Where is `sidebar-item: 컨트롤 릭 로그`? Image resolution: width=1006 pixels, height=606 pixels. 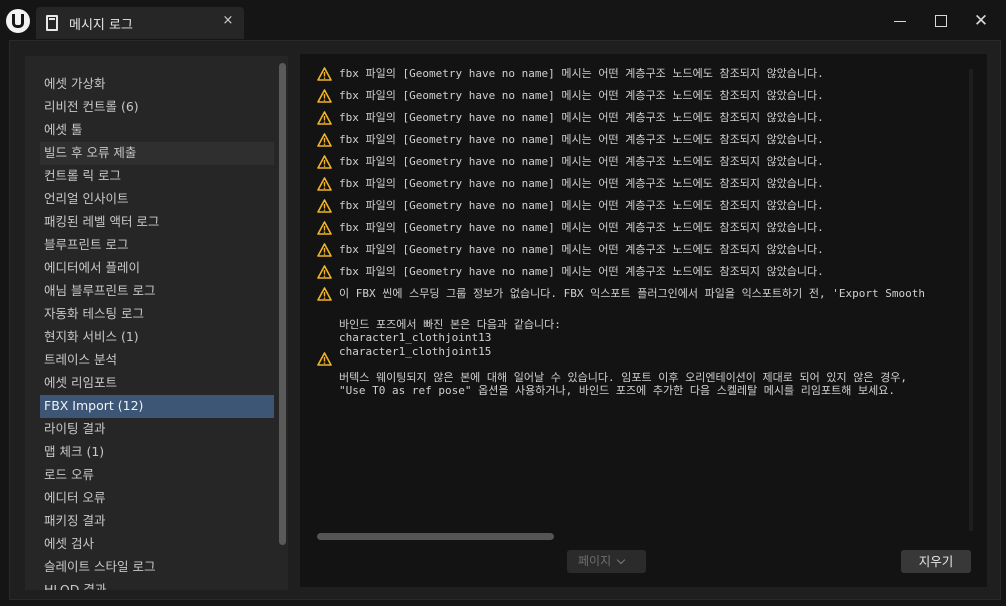 sidebar-item: 컨트롤 릭 로그 is located at coordinates (157, 176).